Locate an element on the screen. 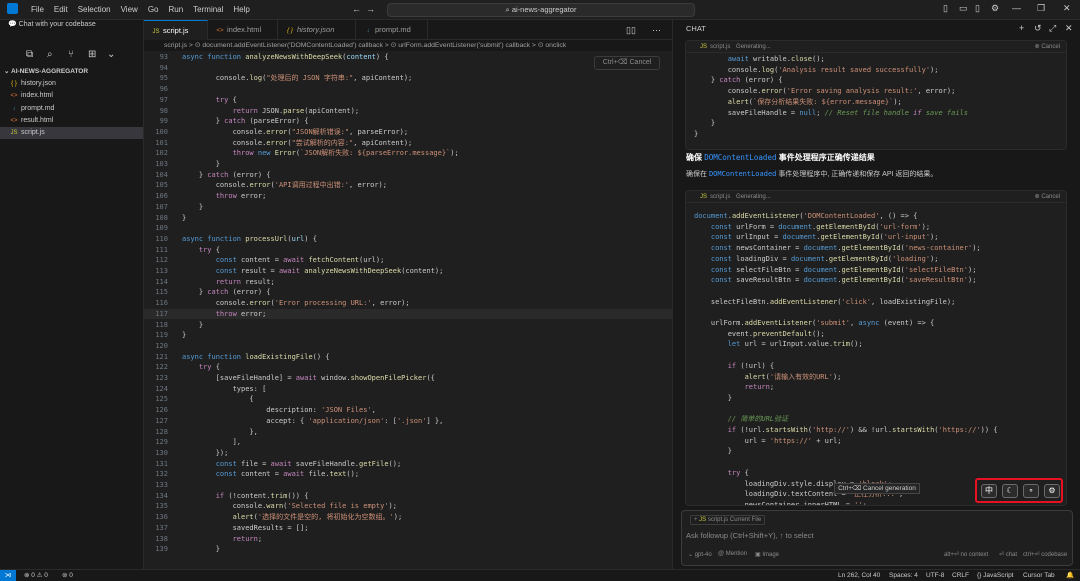 The width and height of the screenshot is (1080, 581). extensions-icon: ⊞ is located at coordinates (92, 54).